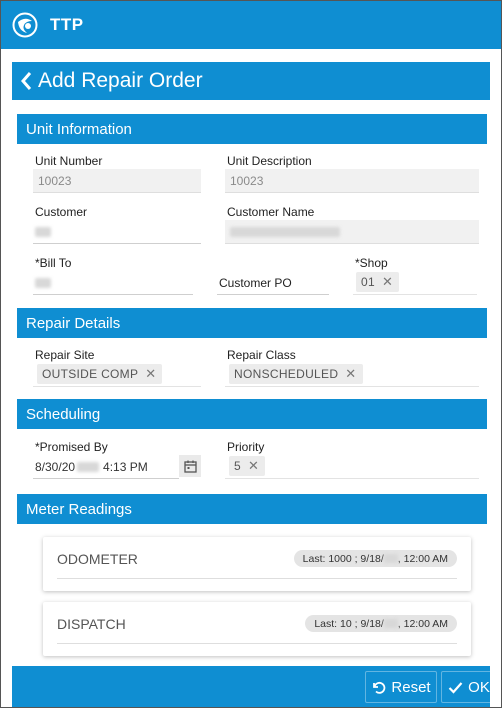 Image resolution: width=502 pixels, height=708 pixels. Describe the element at coordinates (237, 466) in the screenshot. I see `priority-value: 5` at that location.